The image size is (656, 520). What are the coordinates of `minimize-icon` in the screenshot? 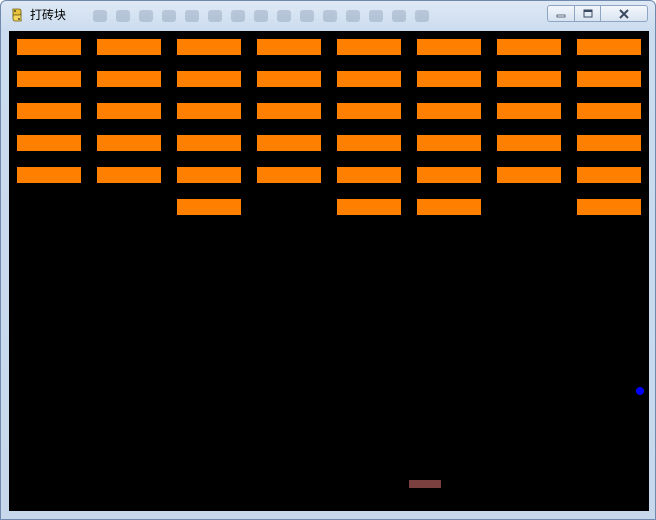 It's located at (561, 15).